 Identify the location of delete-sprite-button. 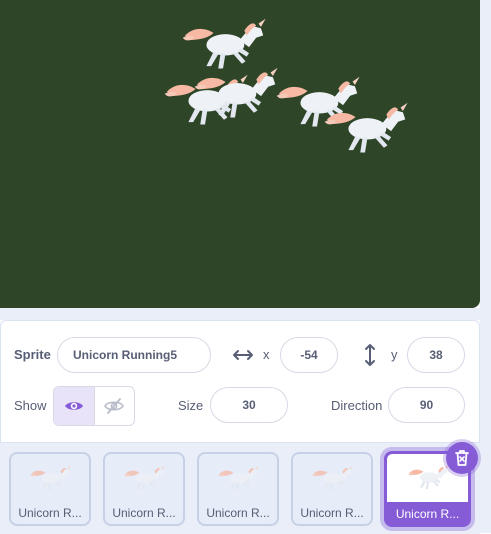
(462, 458).